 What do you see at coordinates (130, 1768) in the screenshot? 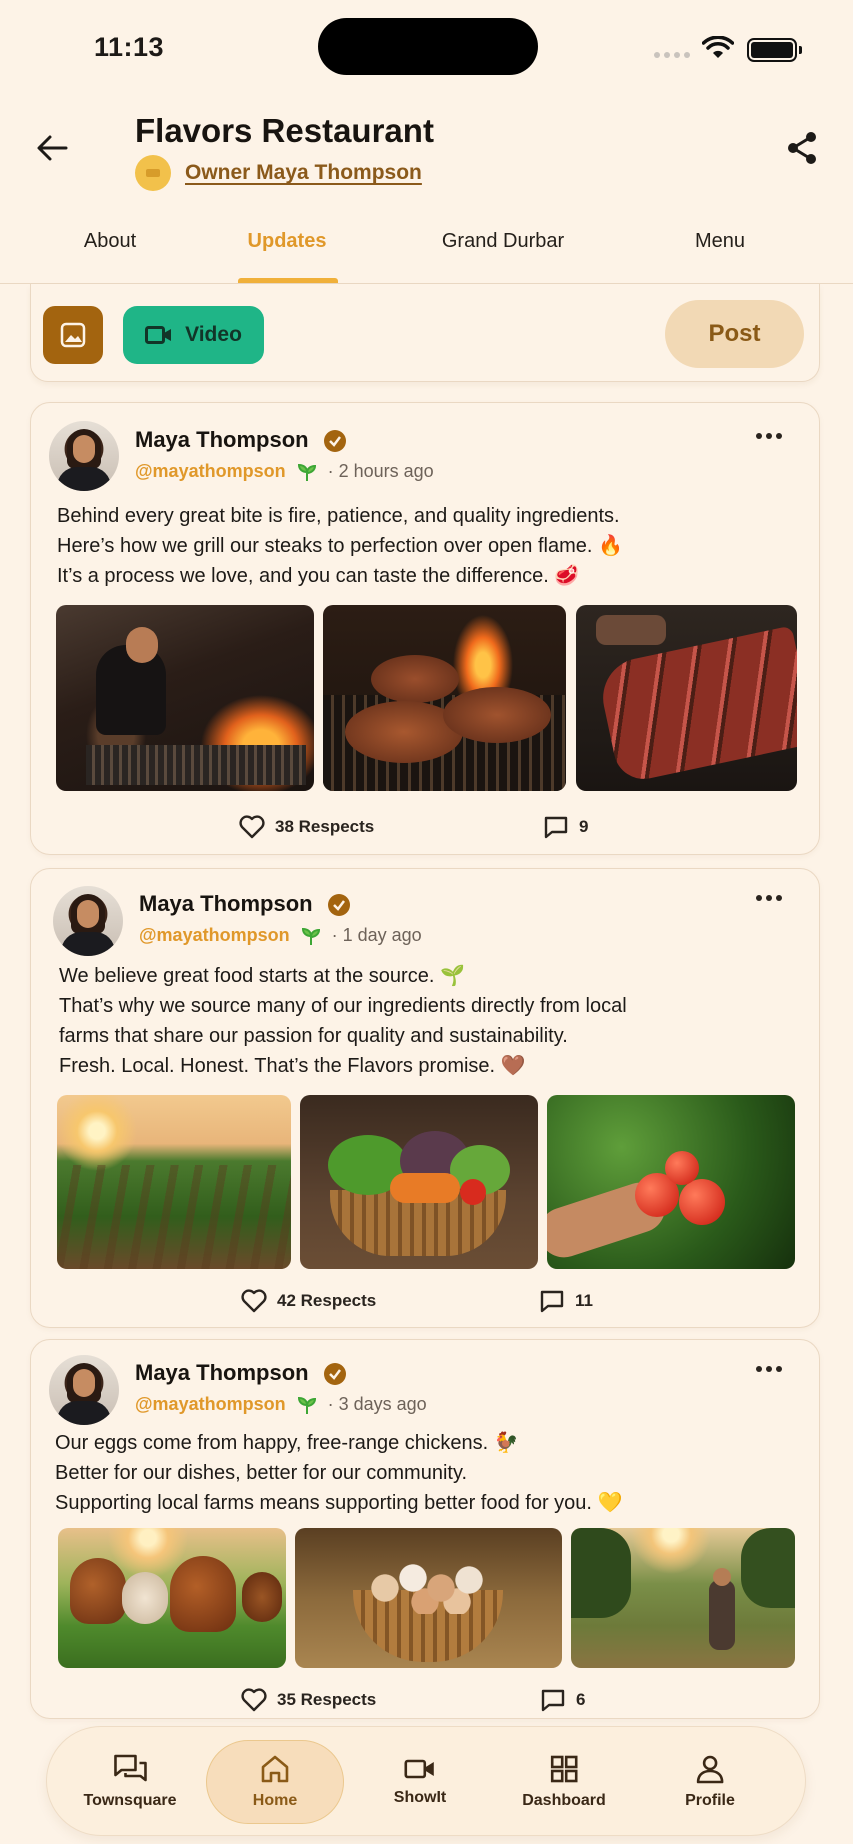
I see `chat-bubbles-icon` at bounding box center [130, 1768].